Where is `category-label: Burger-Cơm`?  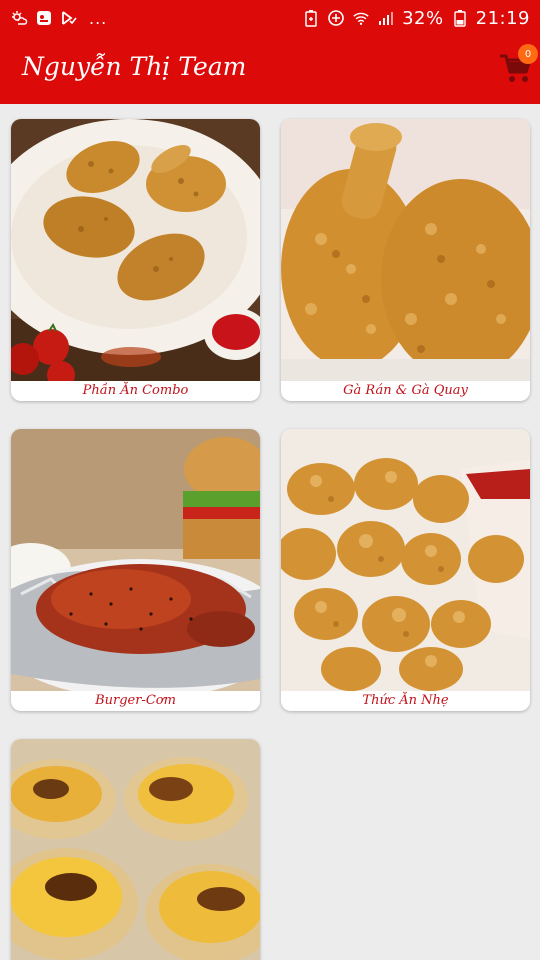 category-label: Burger-Cơm is located at coordinates (135, 700).